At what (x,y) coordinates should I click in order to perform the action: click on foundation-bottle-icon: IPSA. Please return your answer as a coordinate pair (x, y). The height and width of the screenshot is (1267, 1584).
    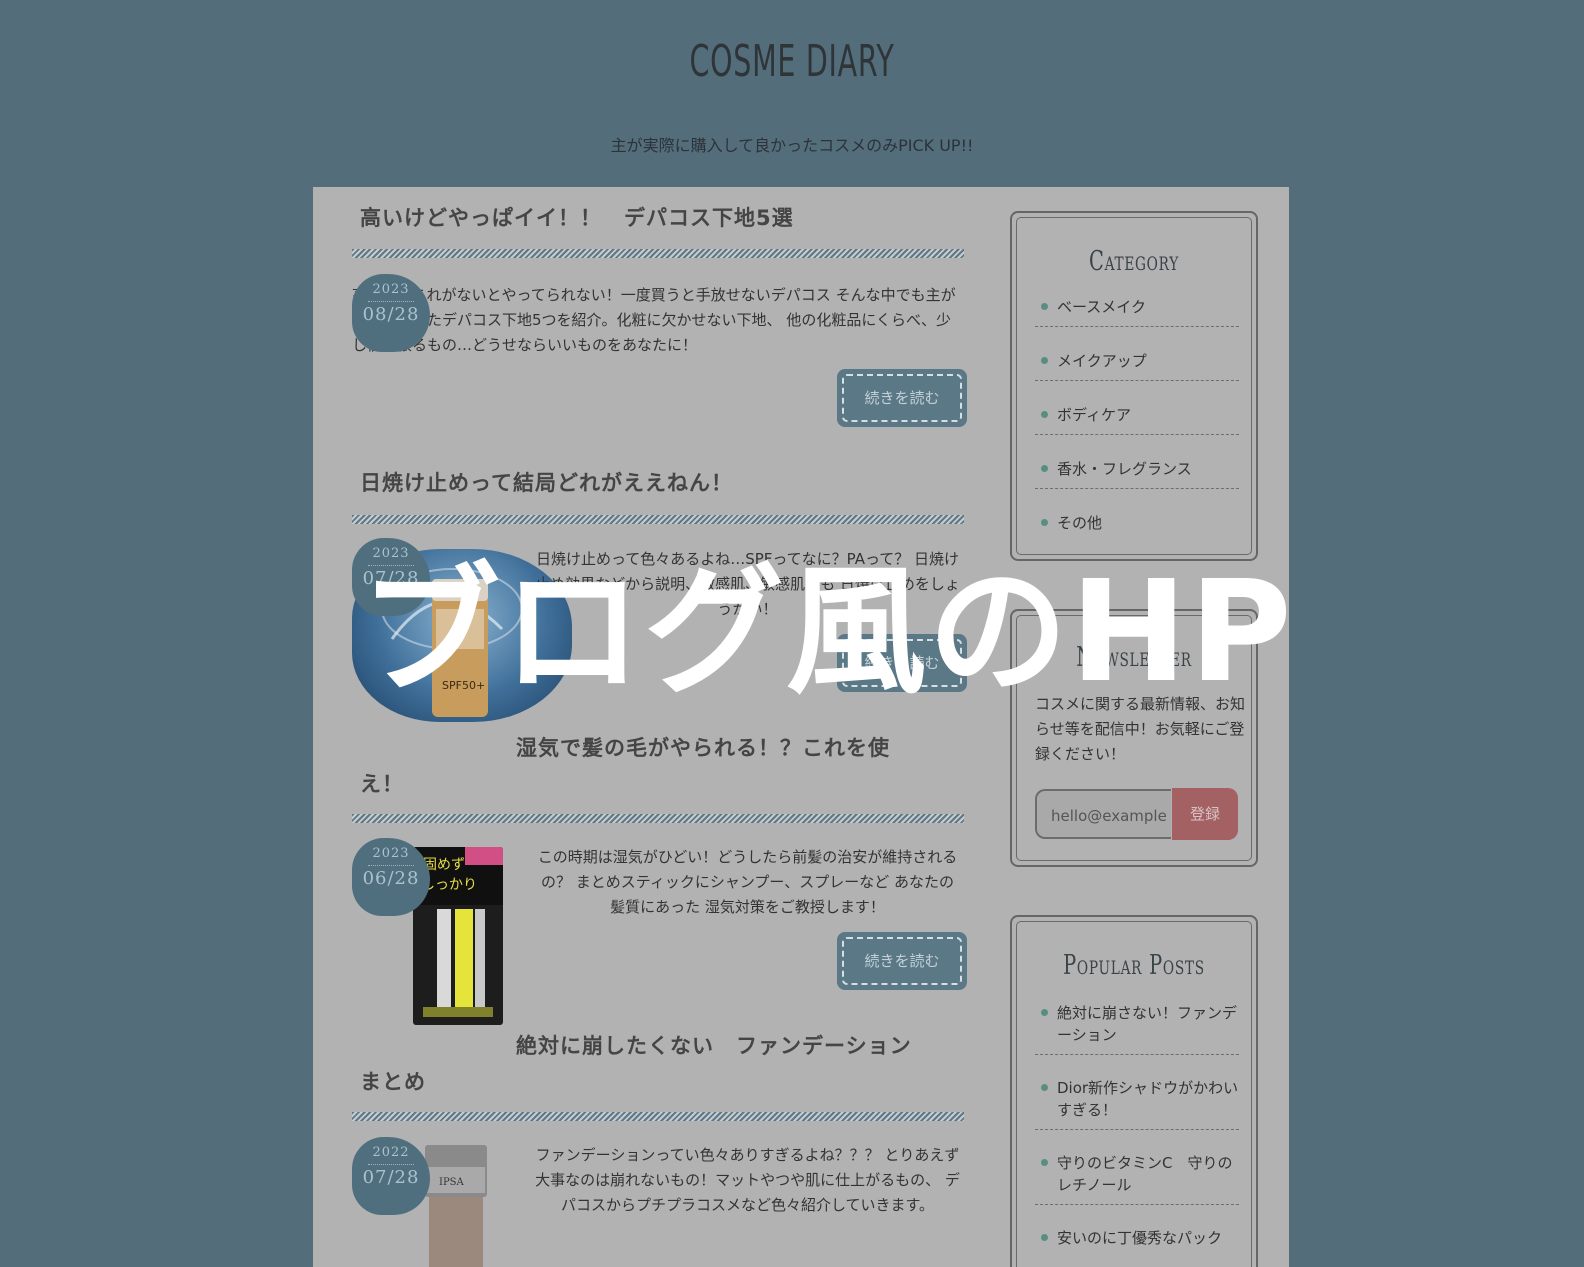
    Looking at the image, I should click on (456, 1206).